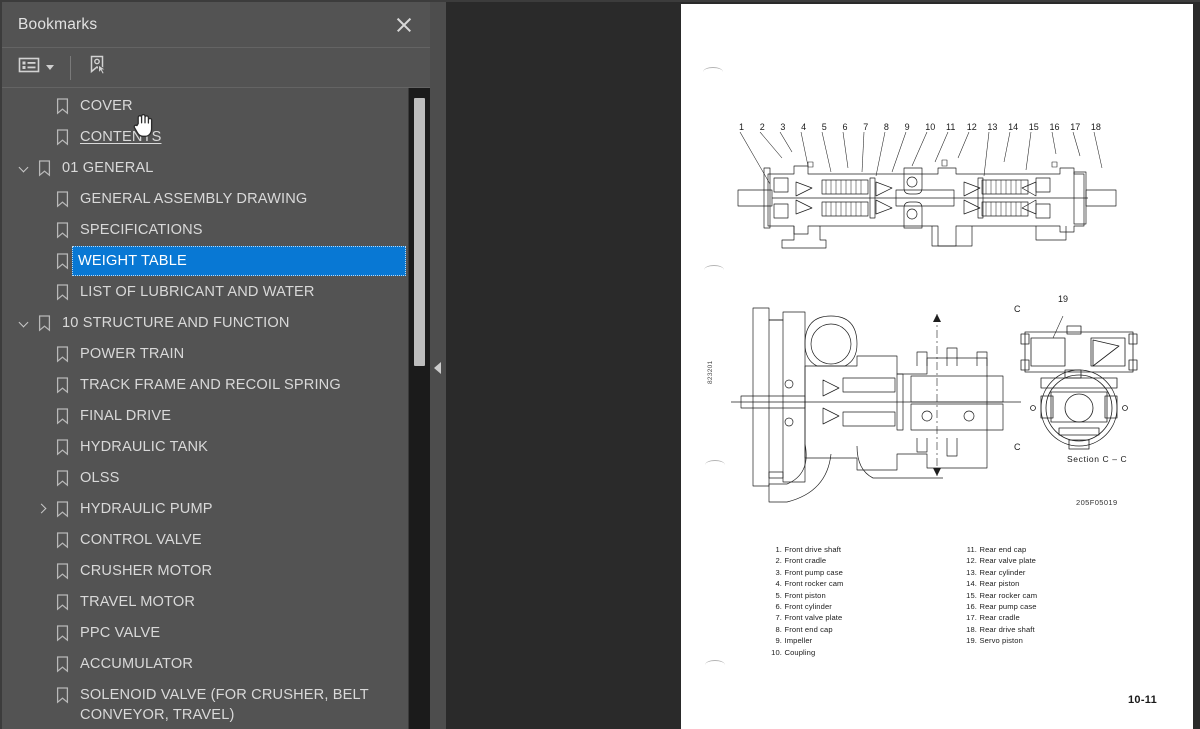 This screenshot has height=729, width=1200. I want to click on legend-row-text: Front end cap, so click(808, 629).